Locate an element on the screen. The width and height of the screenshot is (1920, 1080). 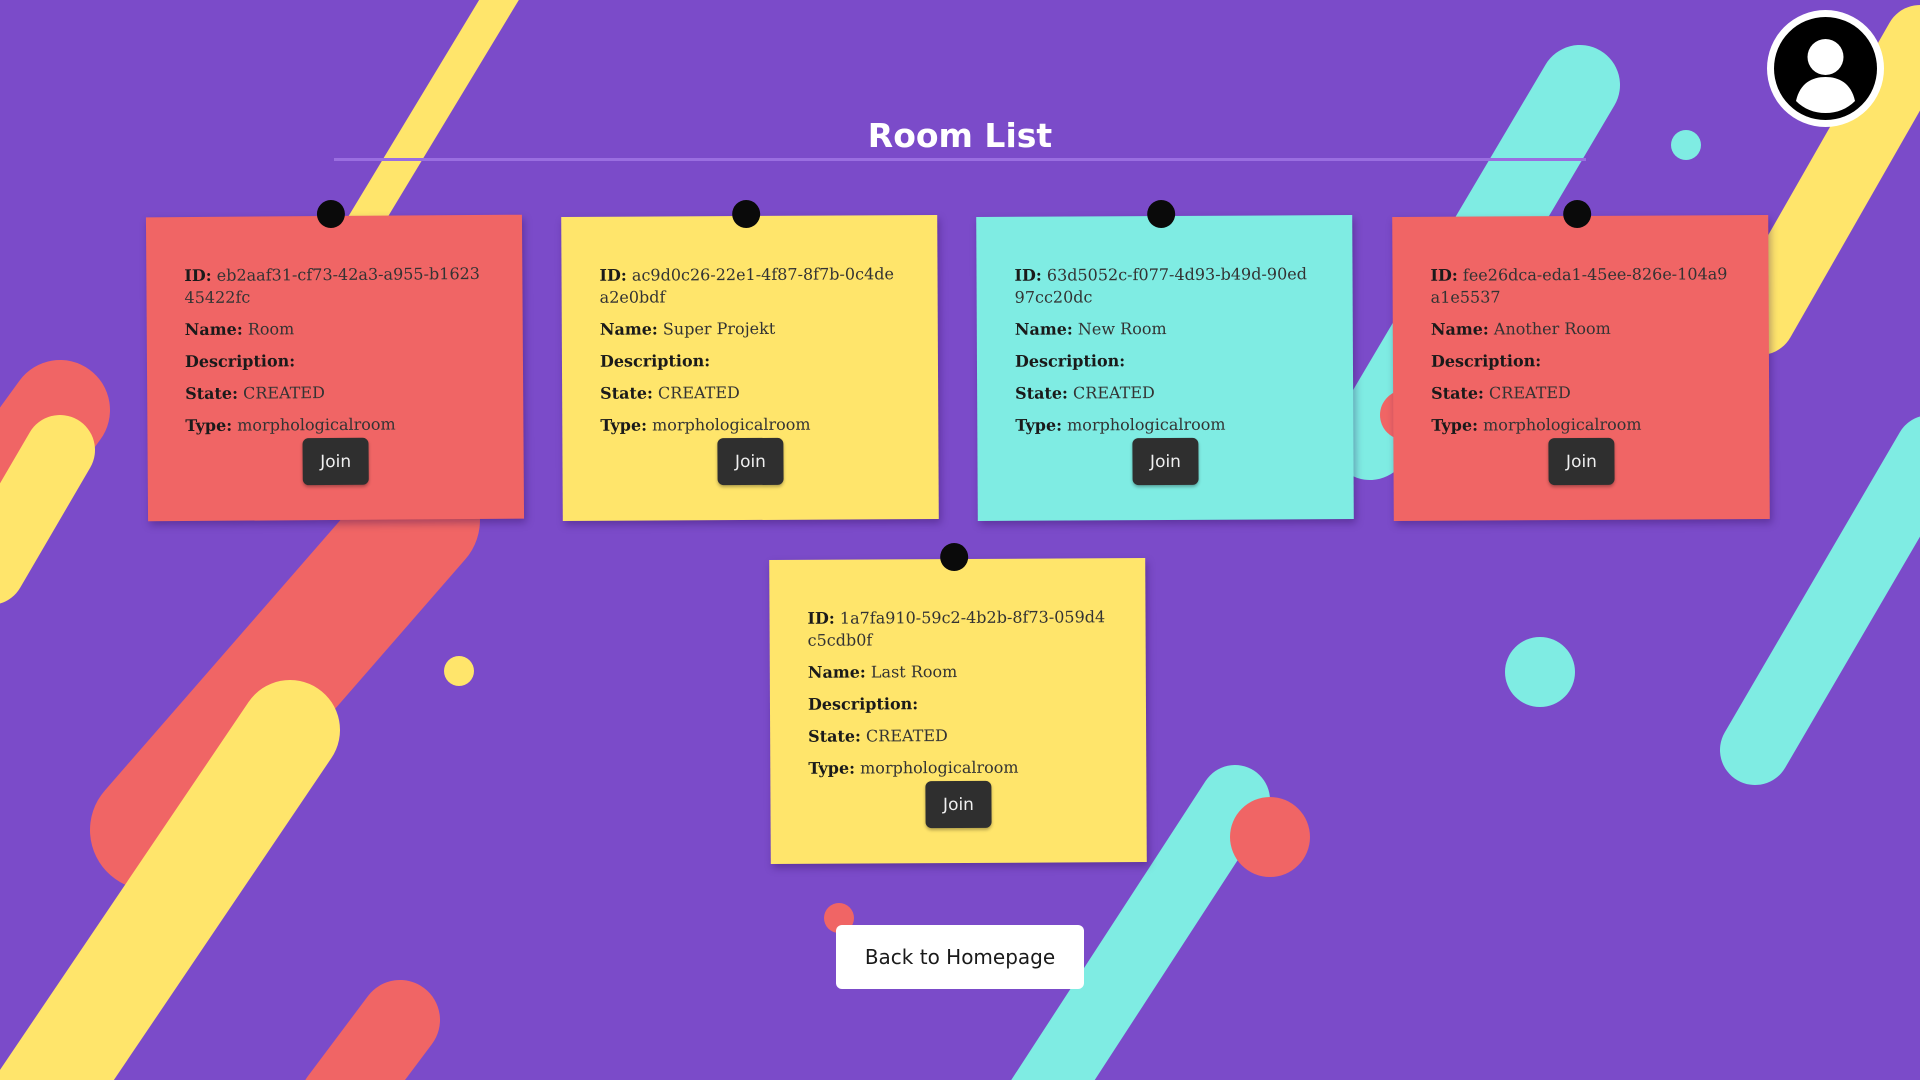
profile-avatar-button is located at coordinates (1825, 68).